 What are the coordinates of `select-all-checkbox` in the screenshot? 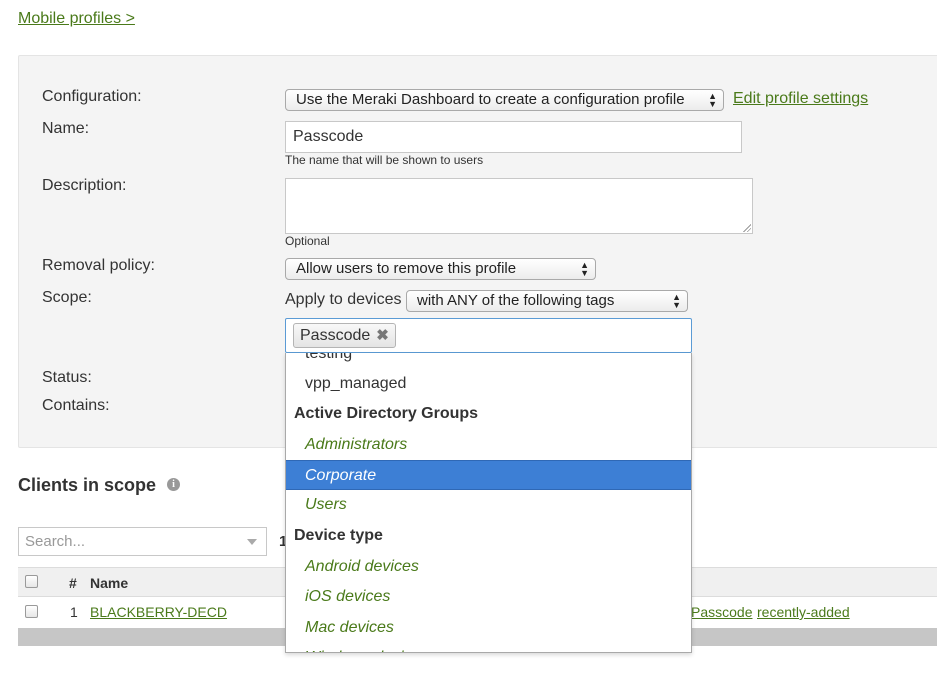 It's located at (31, 581).